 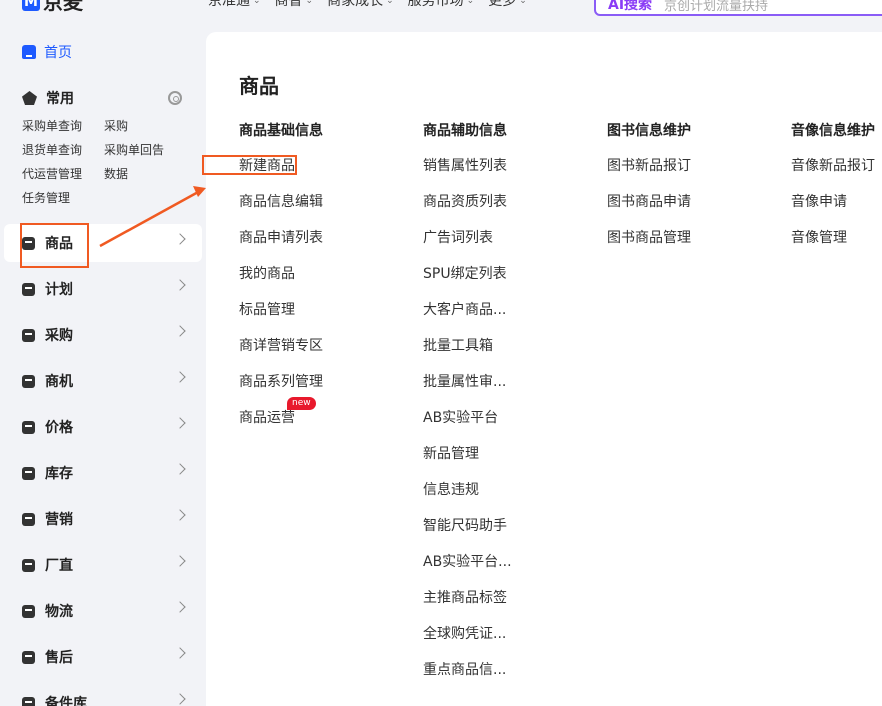 What do you see at coordinates (28, 701) in the screenshot?
I see `spare-parts-icon` at bounding box center [28, 701].